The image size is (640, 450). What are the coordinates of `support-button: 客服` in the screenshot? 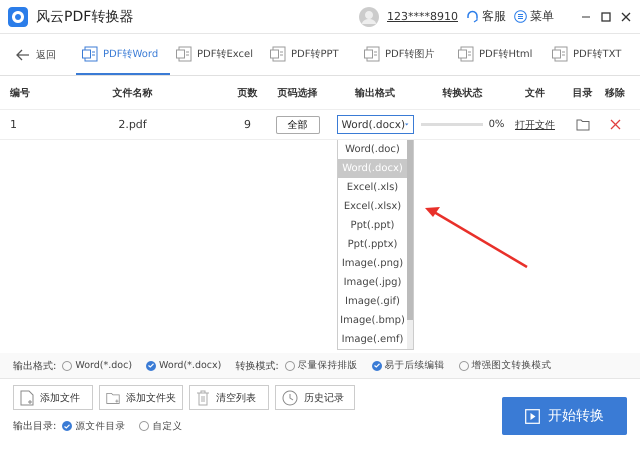 It's located at (486, 16).